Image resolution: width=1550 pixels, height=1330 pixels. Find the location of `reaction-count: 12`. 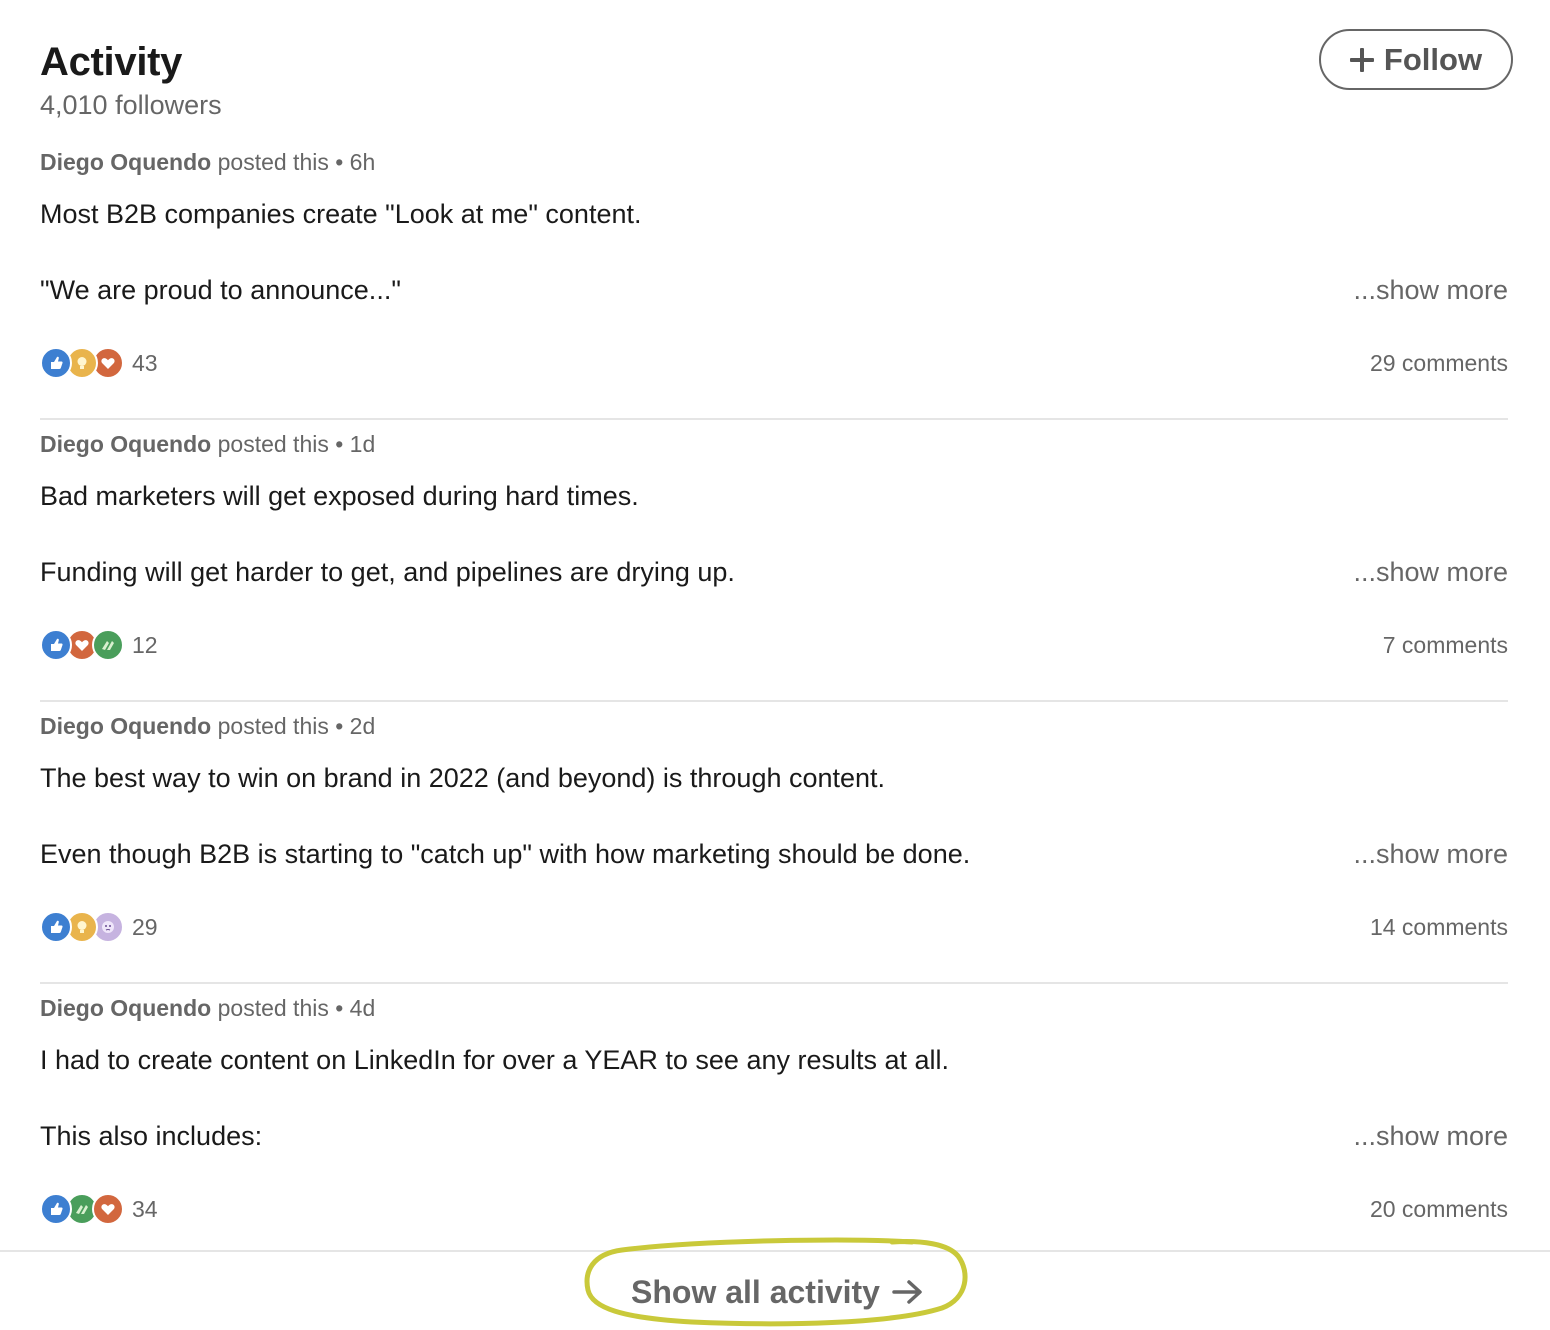

reaction-count: 12 is located at coordinates (145, 644).